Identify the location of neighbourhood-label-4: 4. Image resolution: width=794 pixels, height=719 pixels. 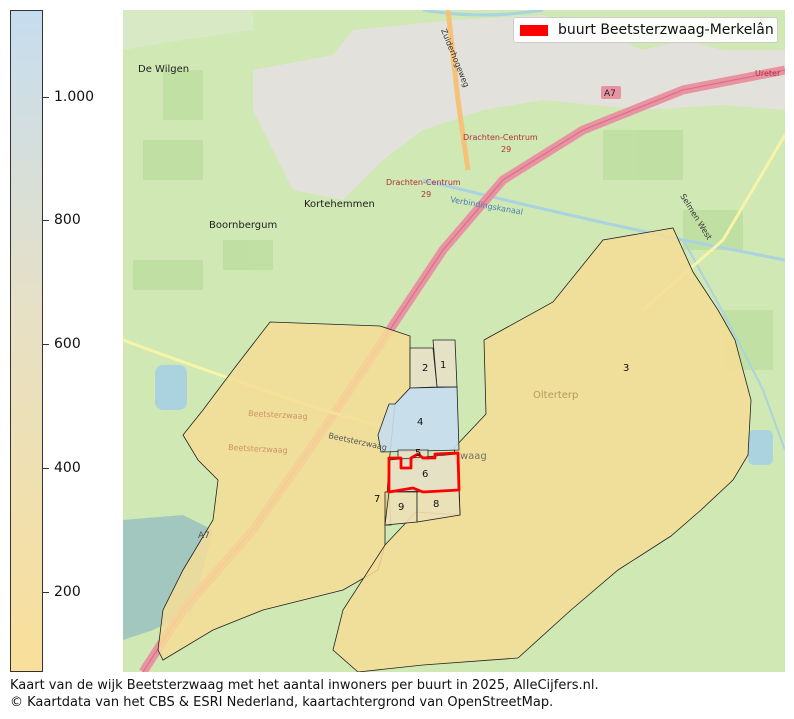
(420, 422).